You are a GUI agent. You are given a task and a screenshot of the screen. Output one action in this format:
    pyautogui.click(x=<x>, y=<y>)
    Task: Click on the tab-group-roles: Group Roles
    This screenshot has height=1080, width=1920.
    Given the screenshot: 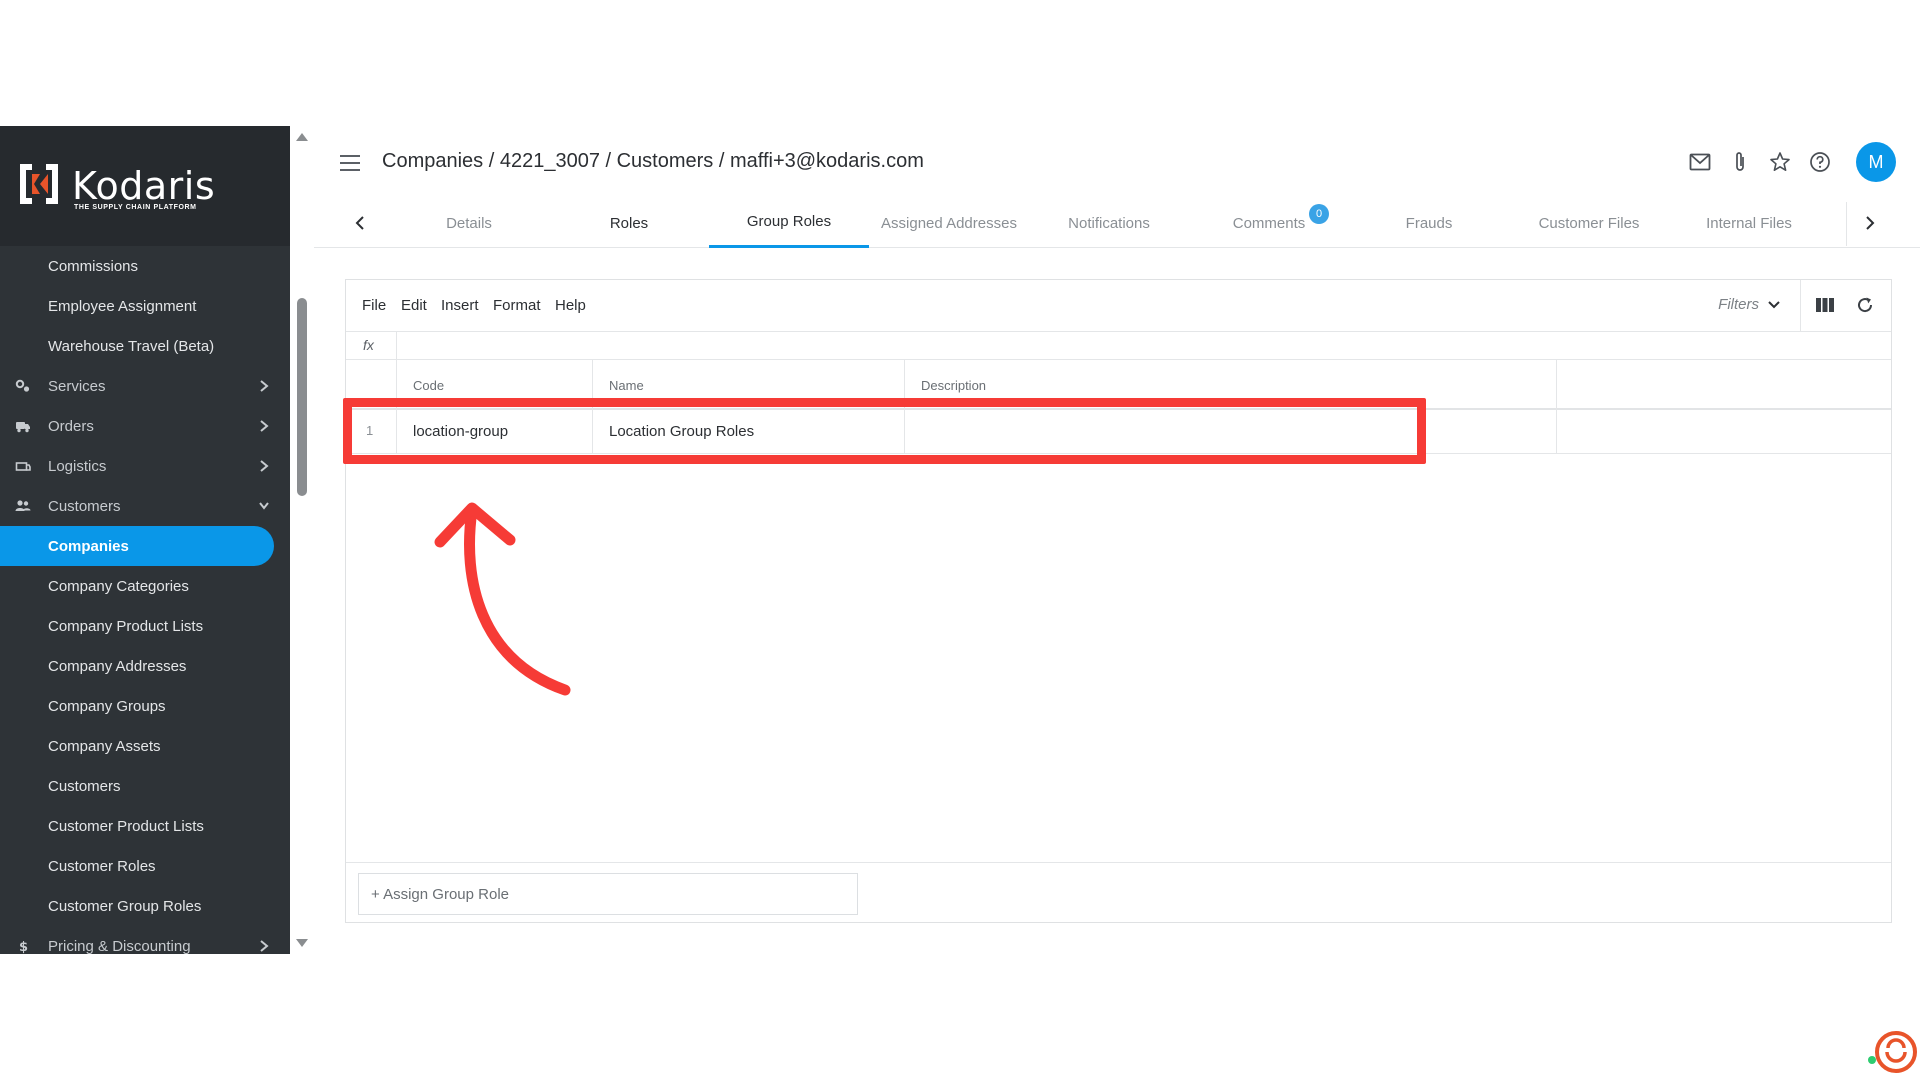 What is the action you would take?
    pyautogui.click(x=789, y=223)
    